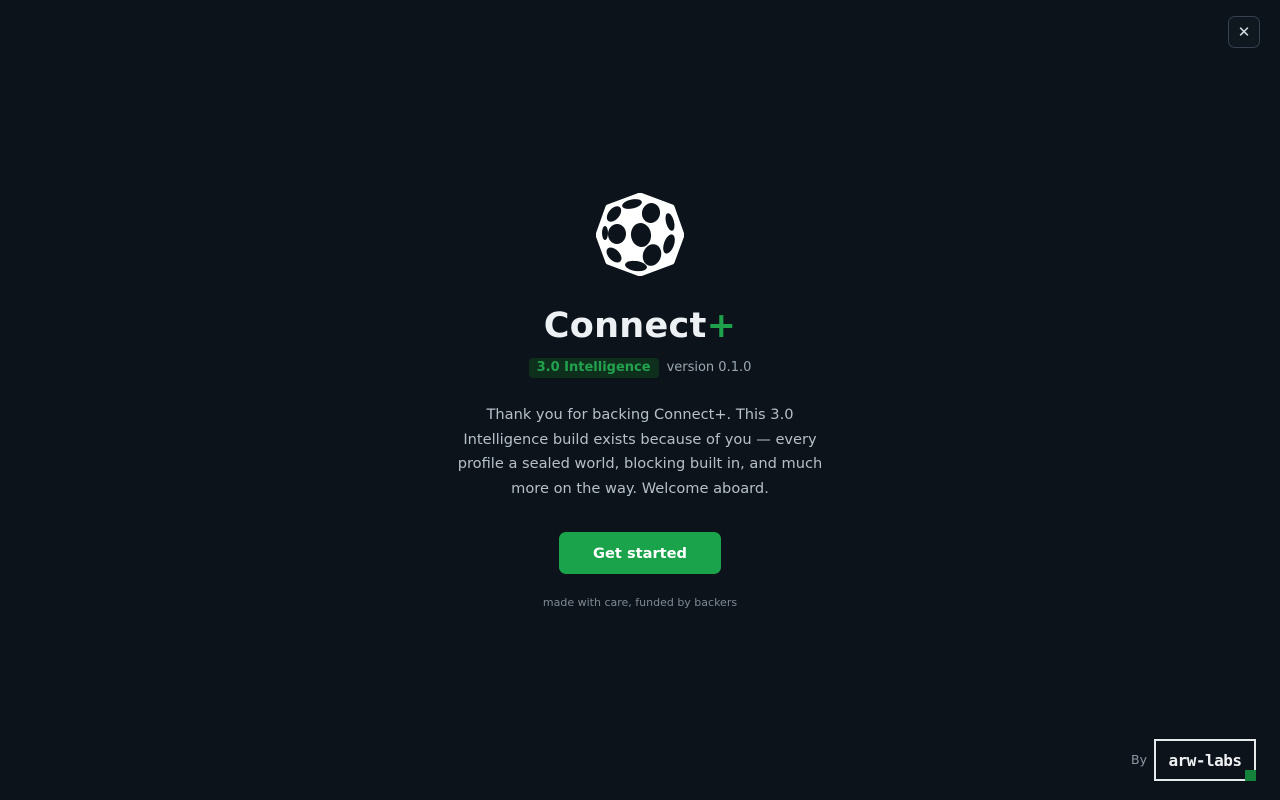  What do you see at coordinates (640, 602) in the screenshot?
I see `footnote: made with care, funded by backers` at bounding box center [640, 602].